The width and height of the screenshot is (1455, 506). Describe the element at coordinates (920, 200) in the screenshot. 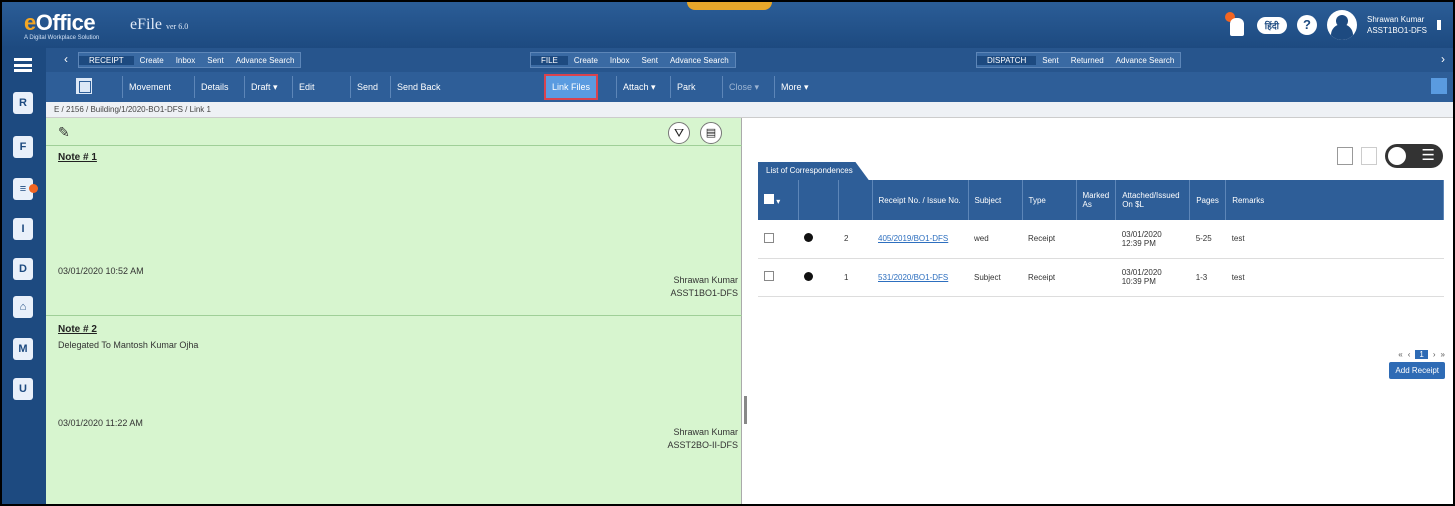

I see `col-receipt-no-header: Receipt No. / Issue No.` at that location.